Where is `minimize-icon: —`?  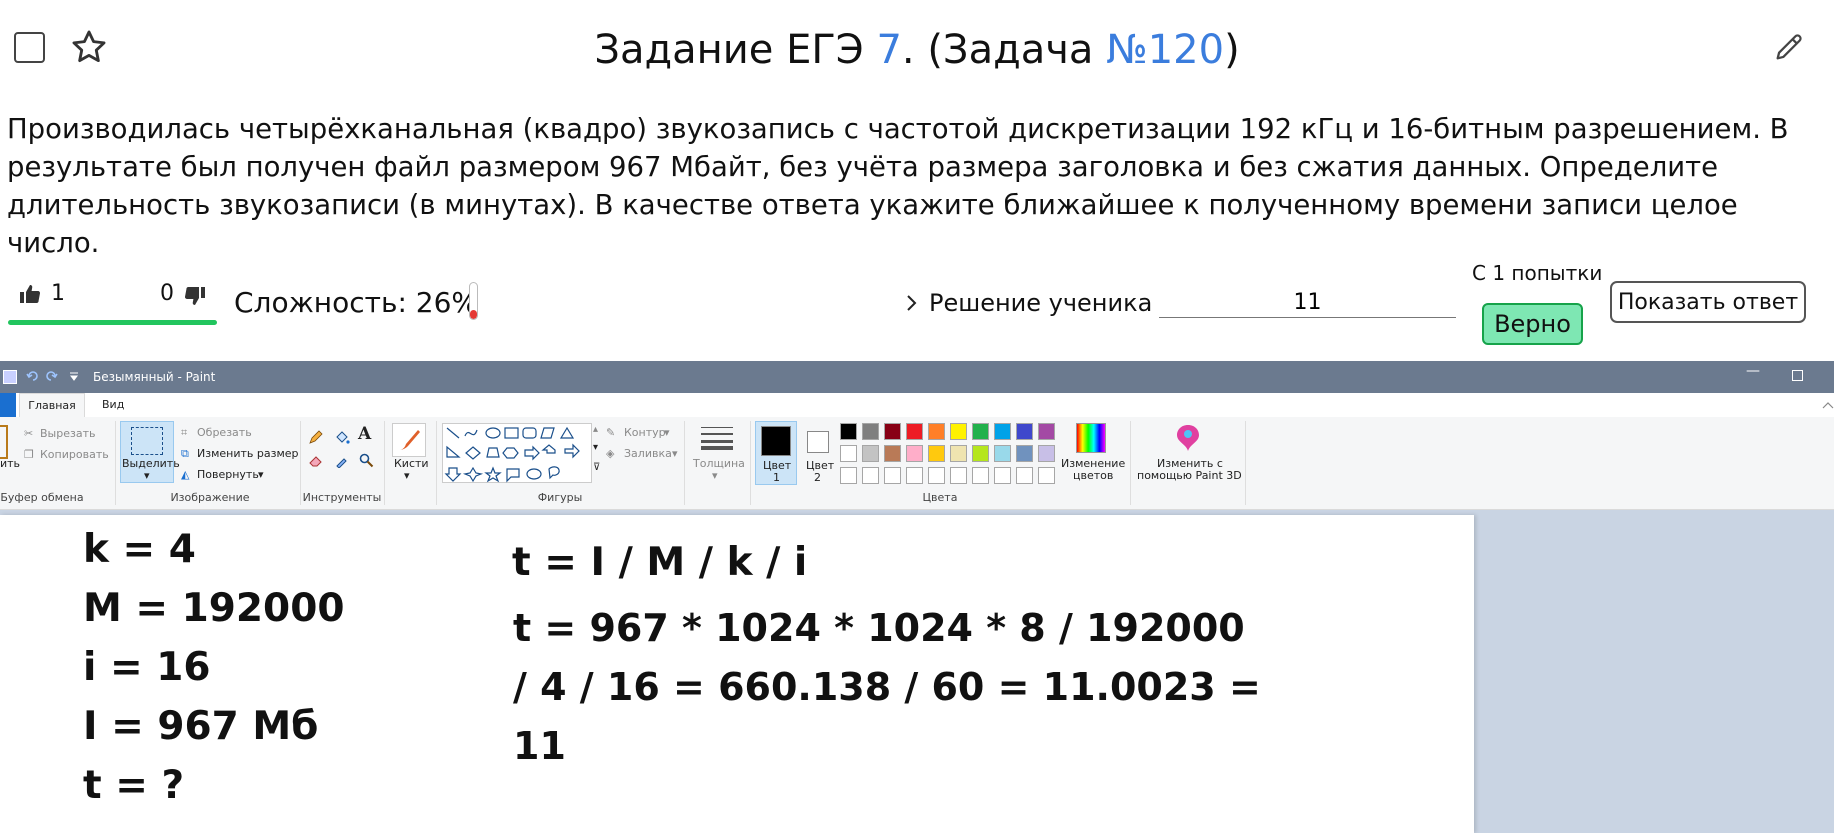
minimize-icon: — is located at coordinates (1753, 371).